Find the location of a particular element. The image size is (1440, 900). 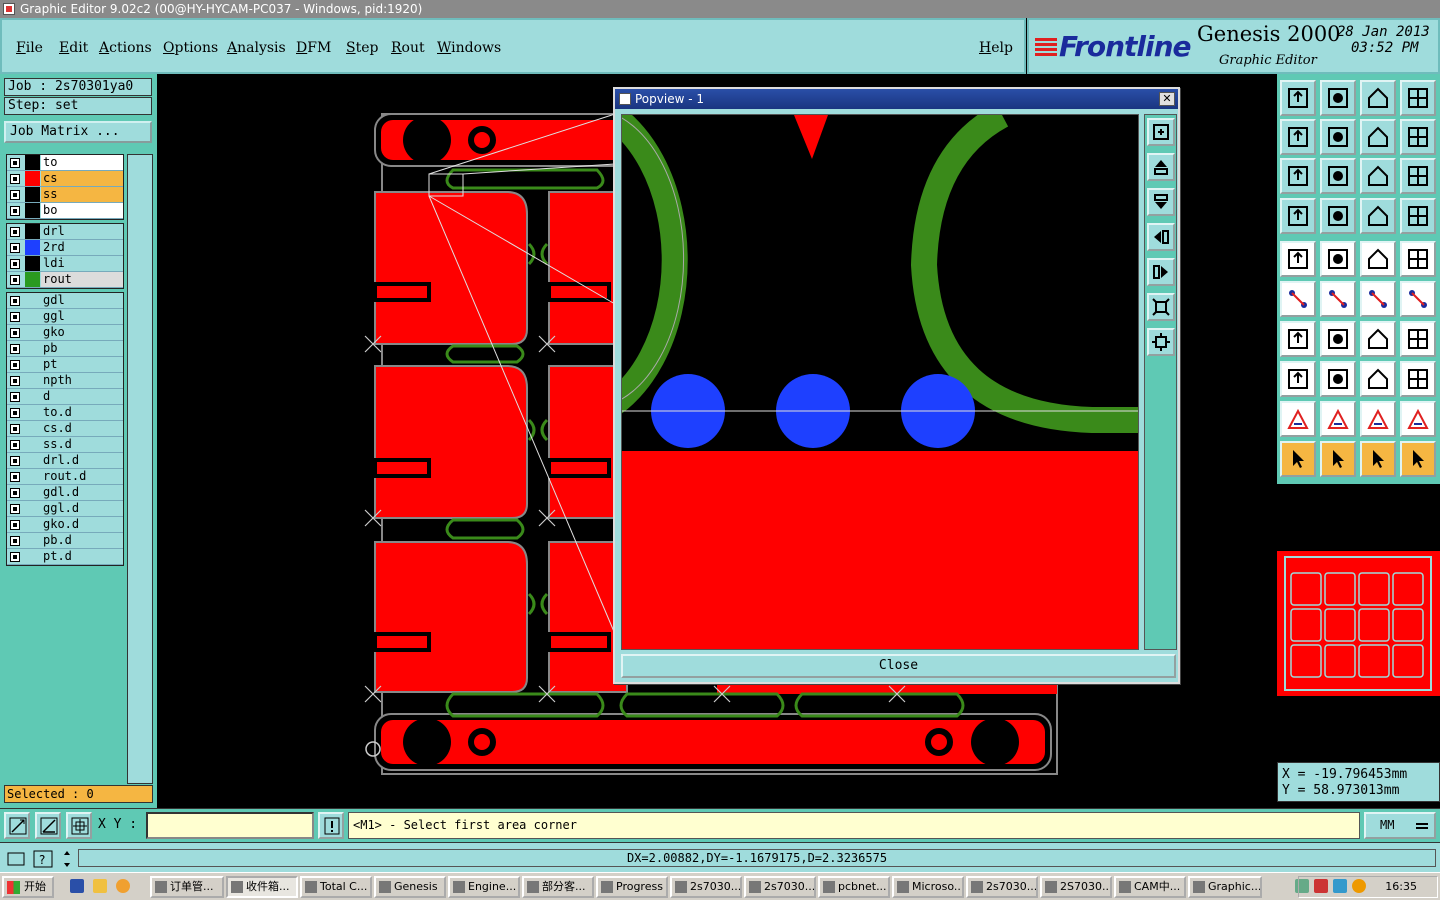

popview-close-button: Close is located at coordinates (898, 666).